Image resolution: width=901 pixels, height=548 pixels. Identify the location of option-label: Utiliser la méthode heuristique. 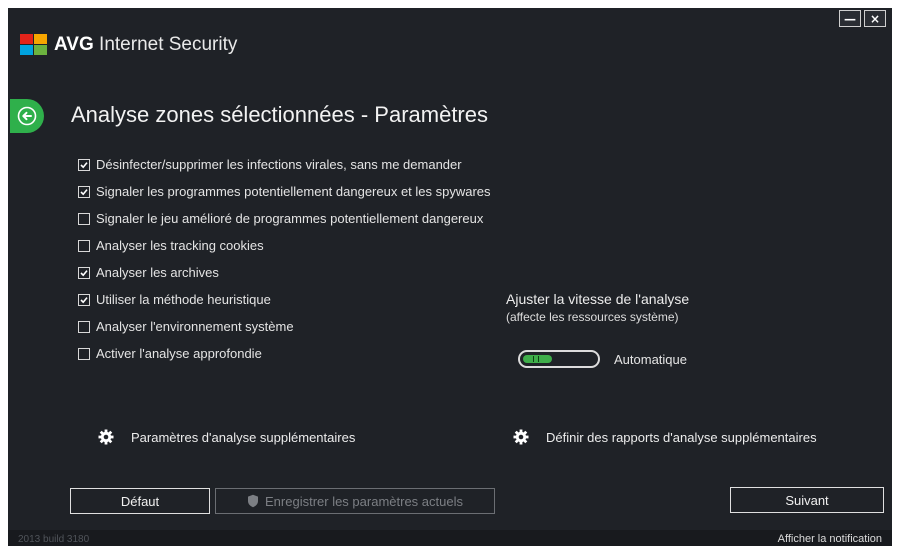
(183, 299).